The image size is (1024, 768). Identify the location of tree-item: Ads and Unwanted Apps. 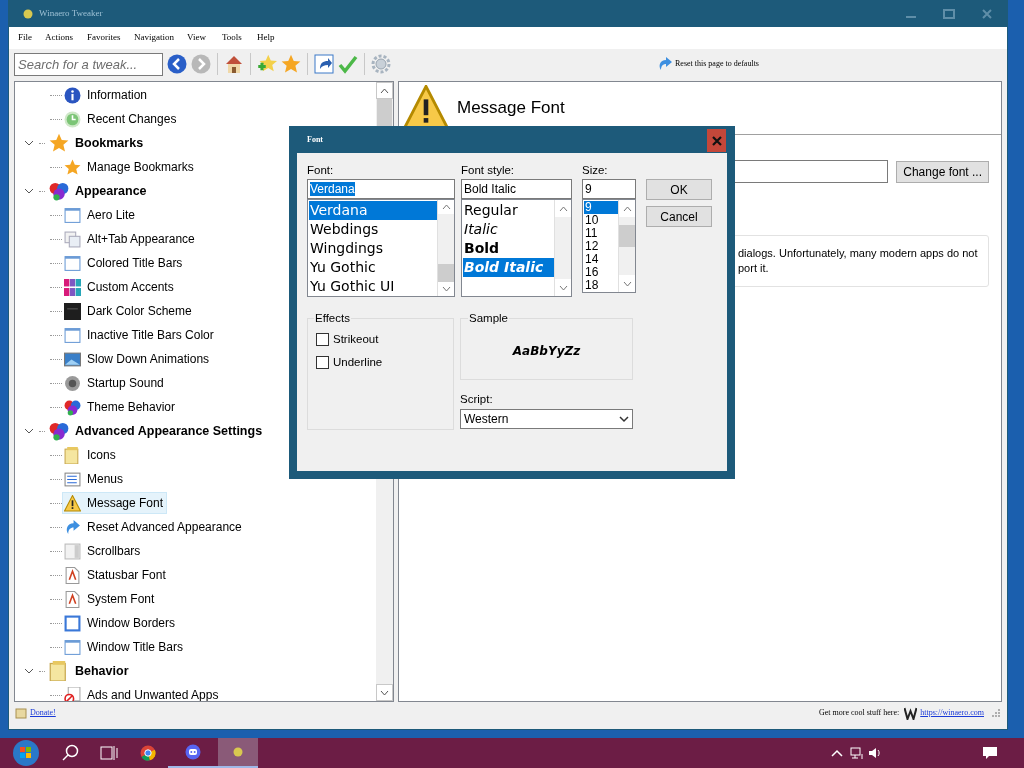
(142, 692).